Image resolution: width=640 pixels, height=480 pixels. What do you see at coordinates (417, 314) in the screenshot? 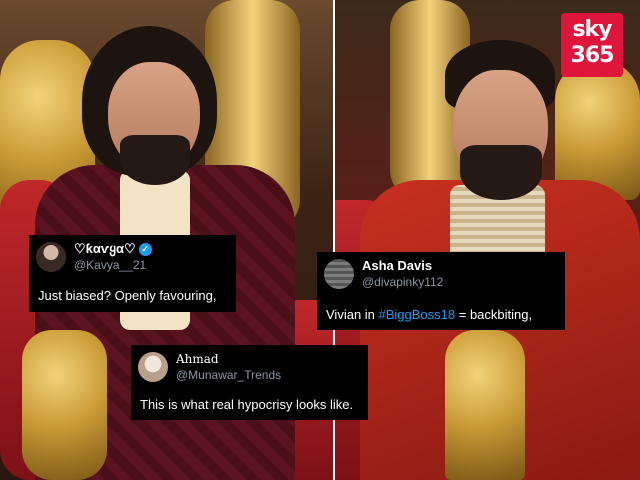
I see `hashtag-link: #BiggBoss18` at bounding box center [417, 314].